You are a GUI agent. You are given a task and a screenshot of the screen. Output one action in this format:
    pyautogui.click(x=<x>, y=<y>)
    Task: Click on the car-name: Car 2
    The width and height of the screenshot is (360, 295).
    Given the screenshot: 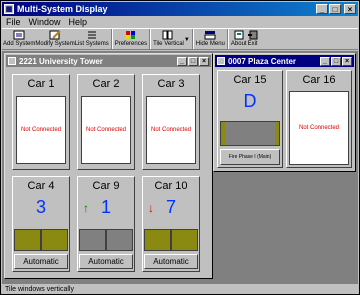 What is the action you would take?
    pyautogui.click(x=106, y=84)
    